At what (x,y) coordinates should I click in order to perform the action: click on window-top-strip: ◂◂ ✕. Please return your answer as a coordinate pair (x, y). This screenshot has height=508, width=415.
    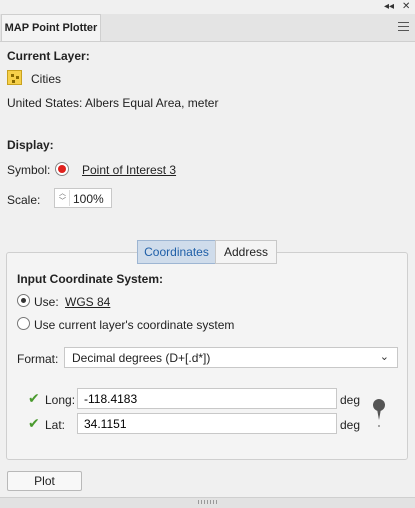
    Looking at the image, I should click on (207, 7).